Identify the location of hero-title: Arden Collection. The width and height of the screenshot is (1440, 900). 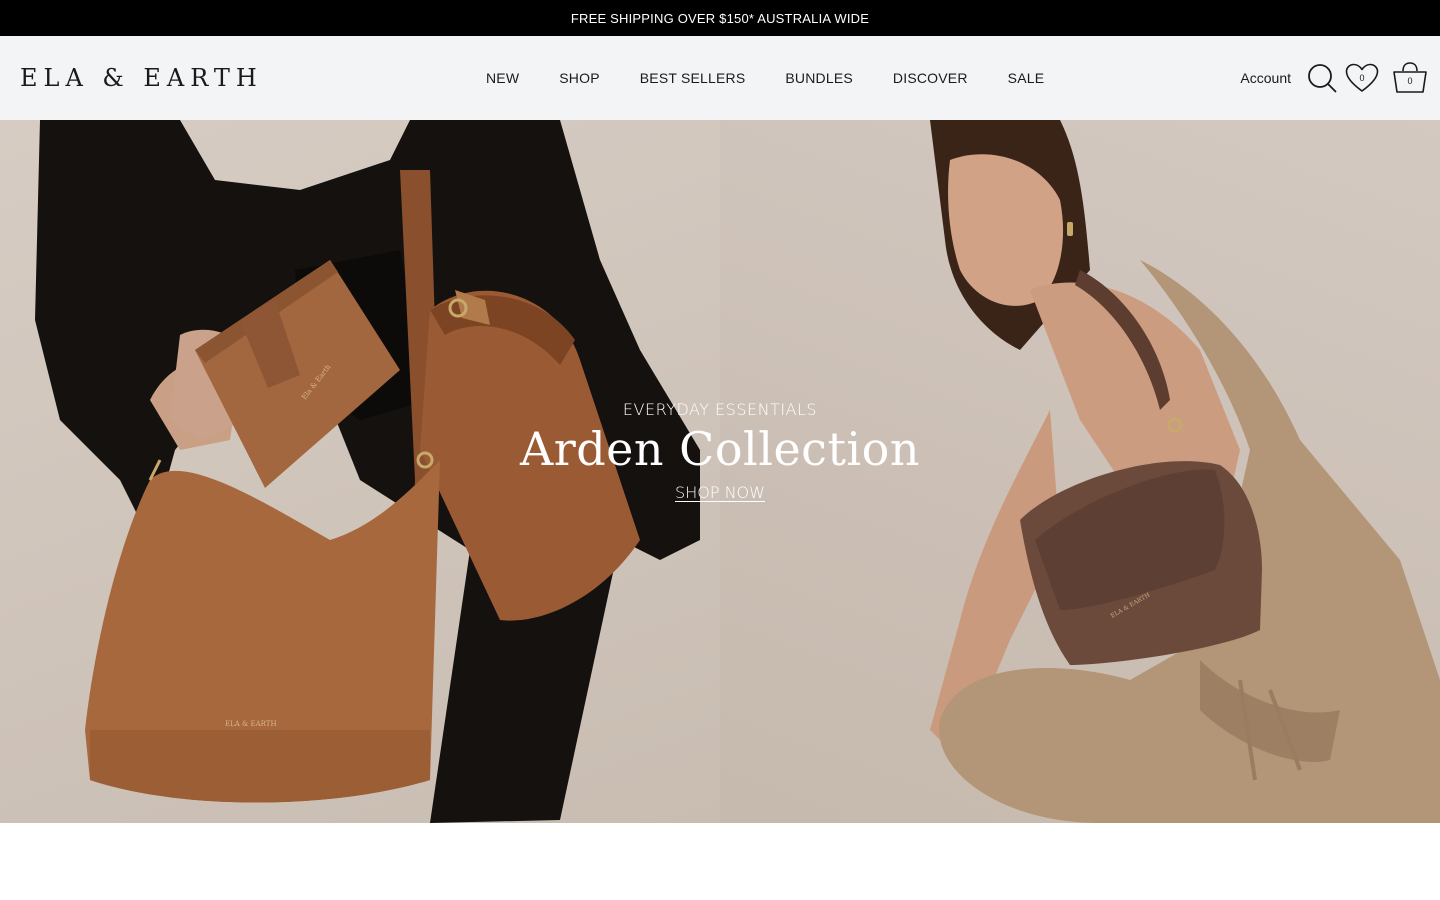
(720, 448).